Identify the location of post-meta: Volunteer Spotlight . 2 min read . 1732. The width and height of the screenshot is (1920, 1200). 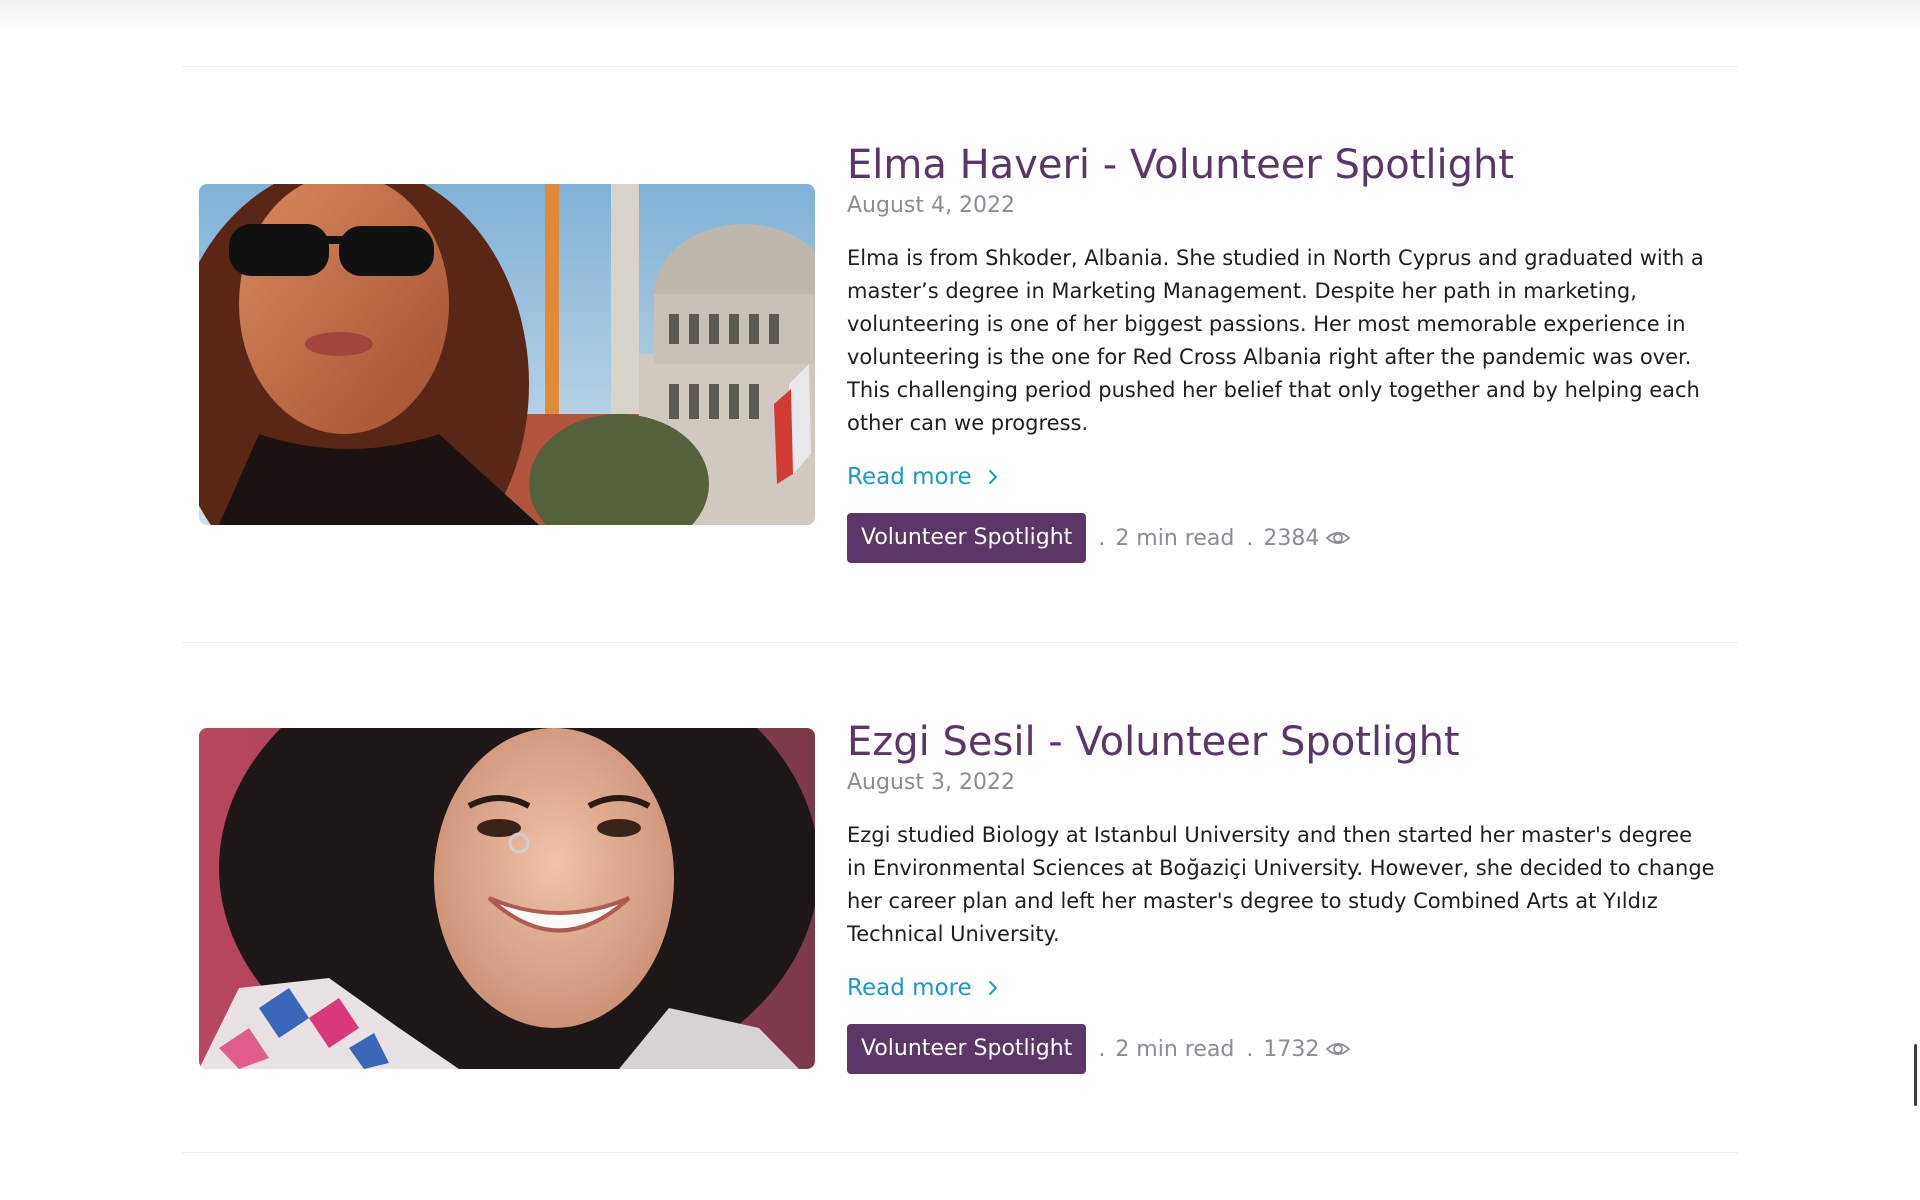
(1282, 1049).